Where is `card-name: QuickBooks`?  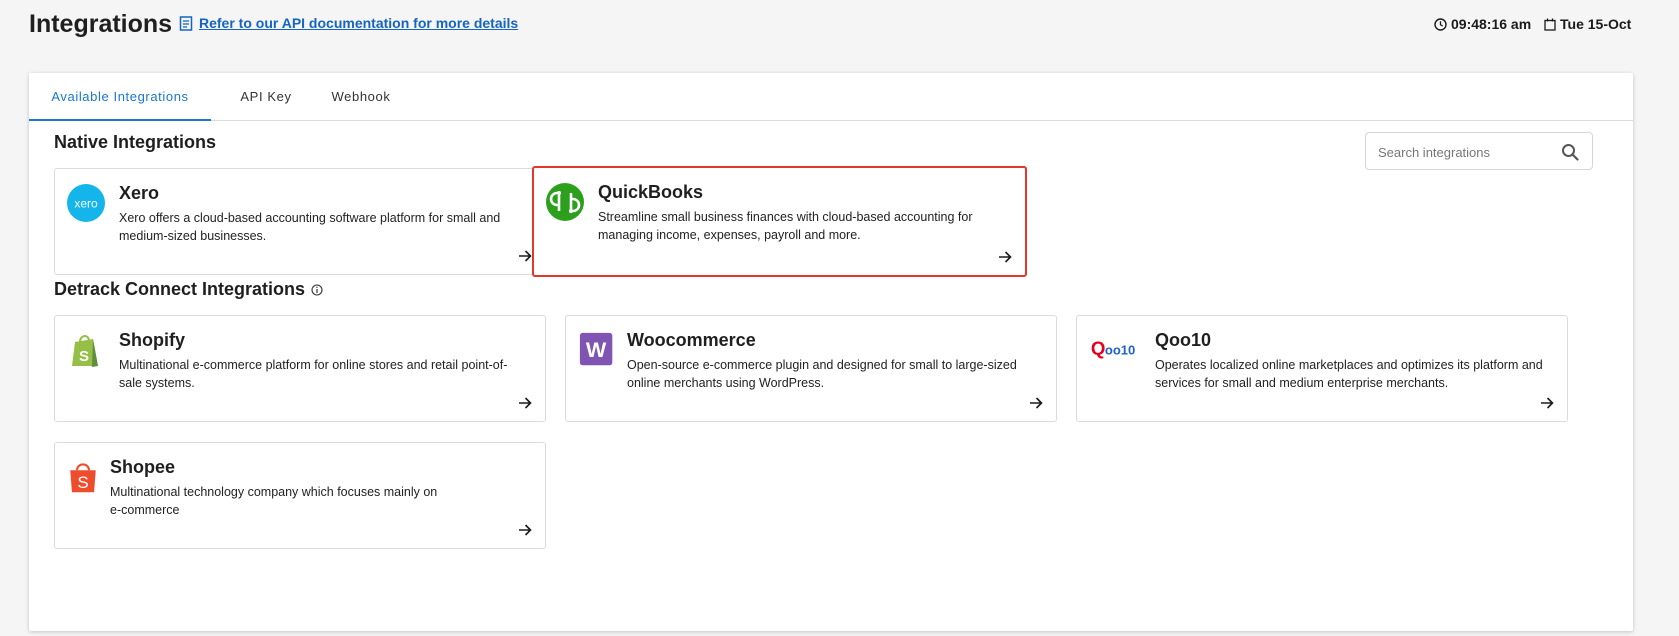 card-name: QuickBooks is located at coordinates (651, 192).